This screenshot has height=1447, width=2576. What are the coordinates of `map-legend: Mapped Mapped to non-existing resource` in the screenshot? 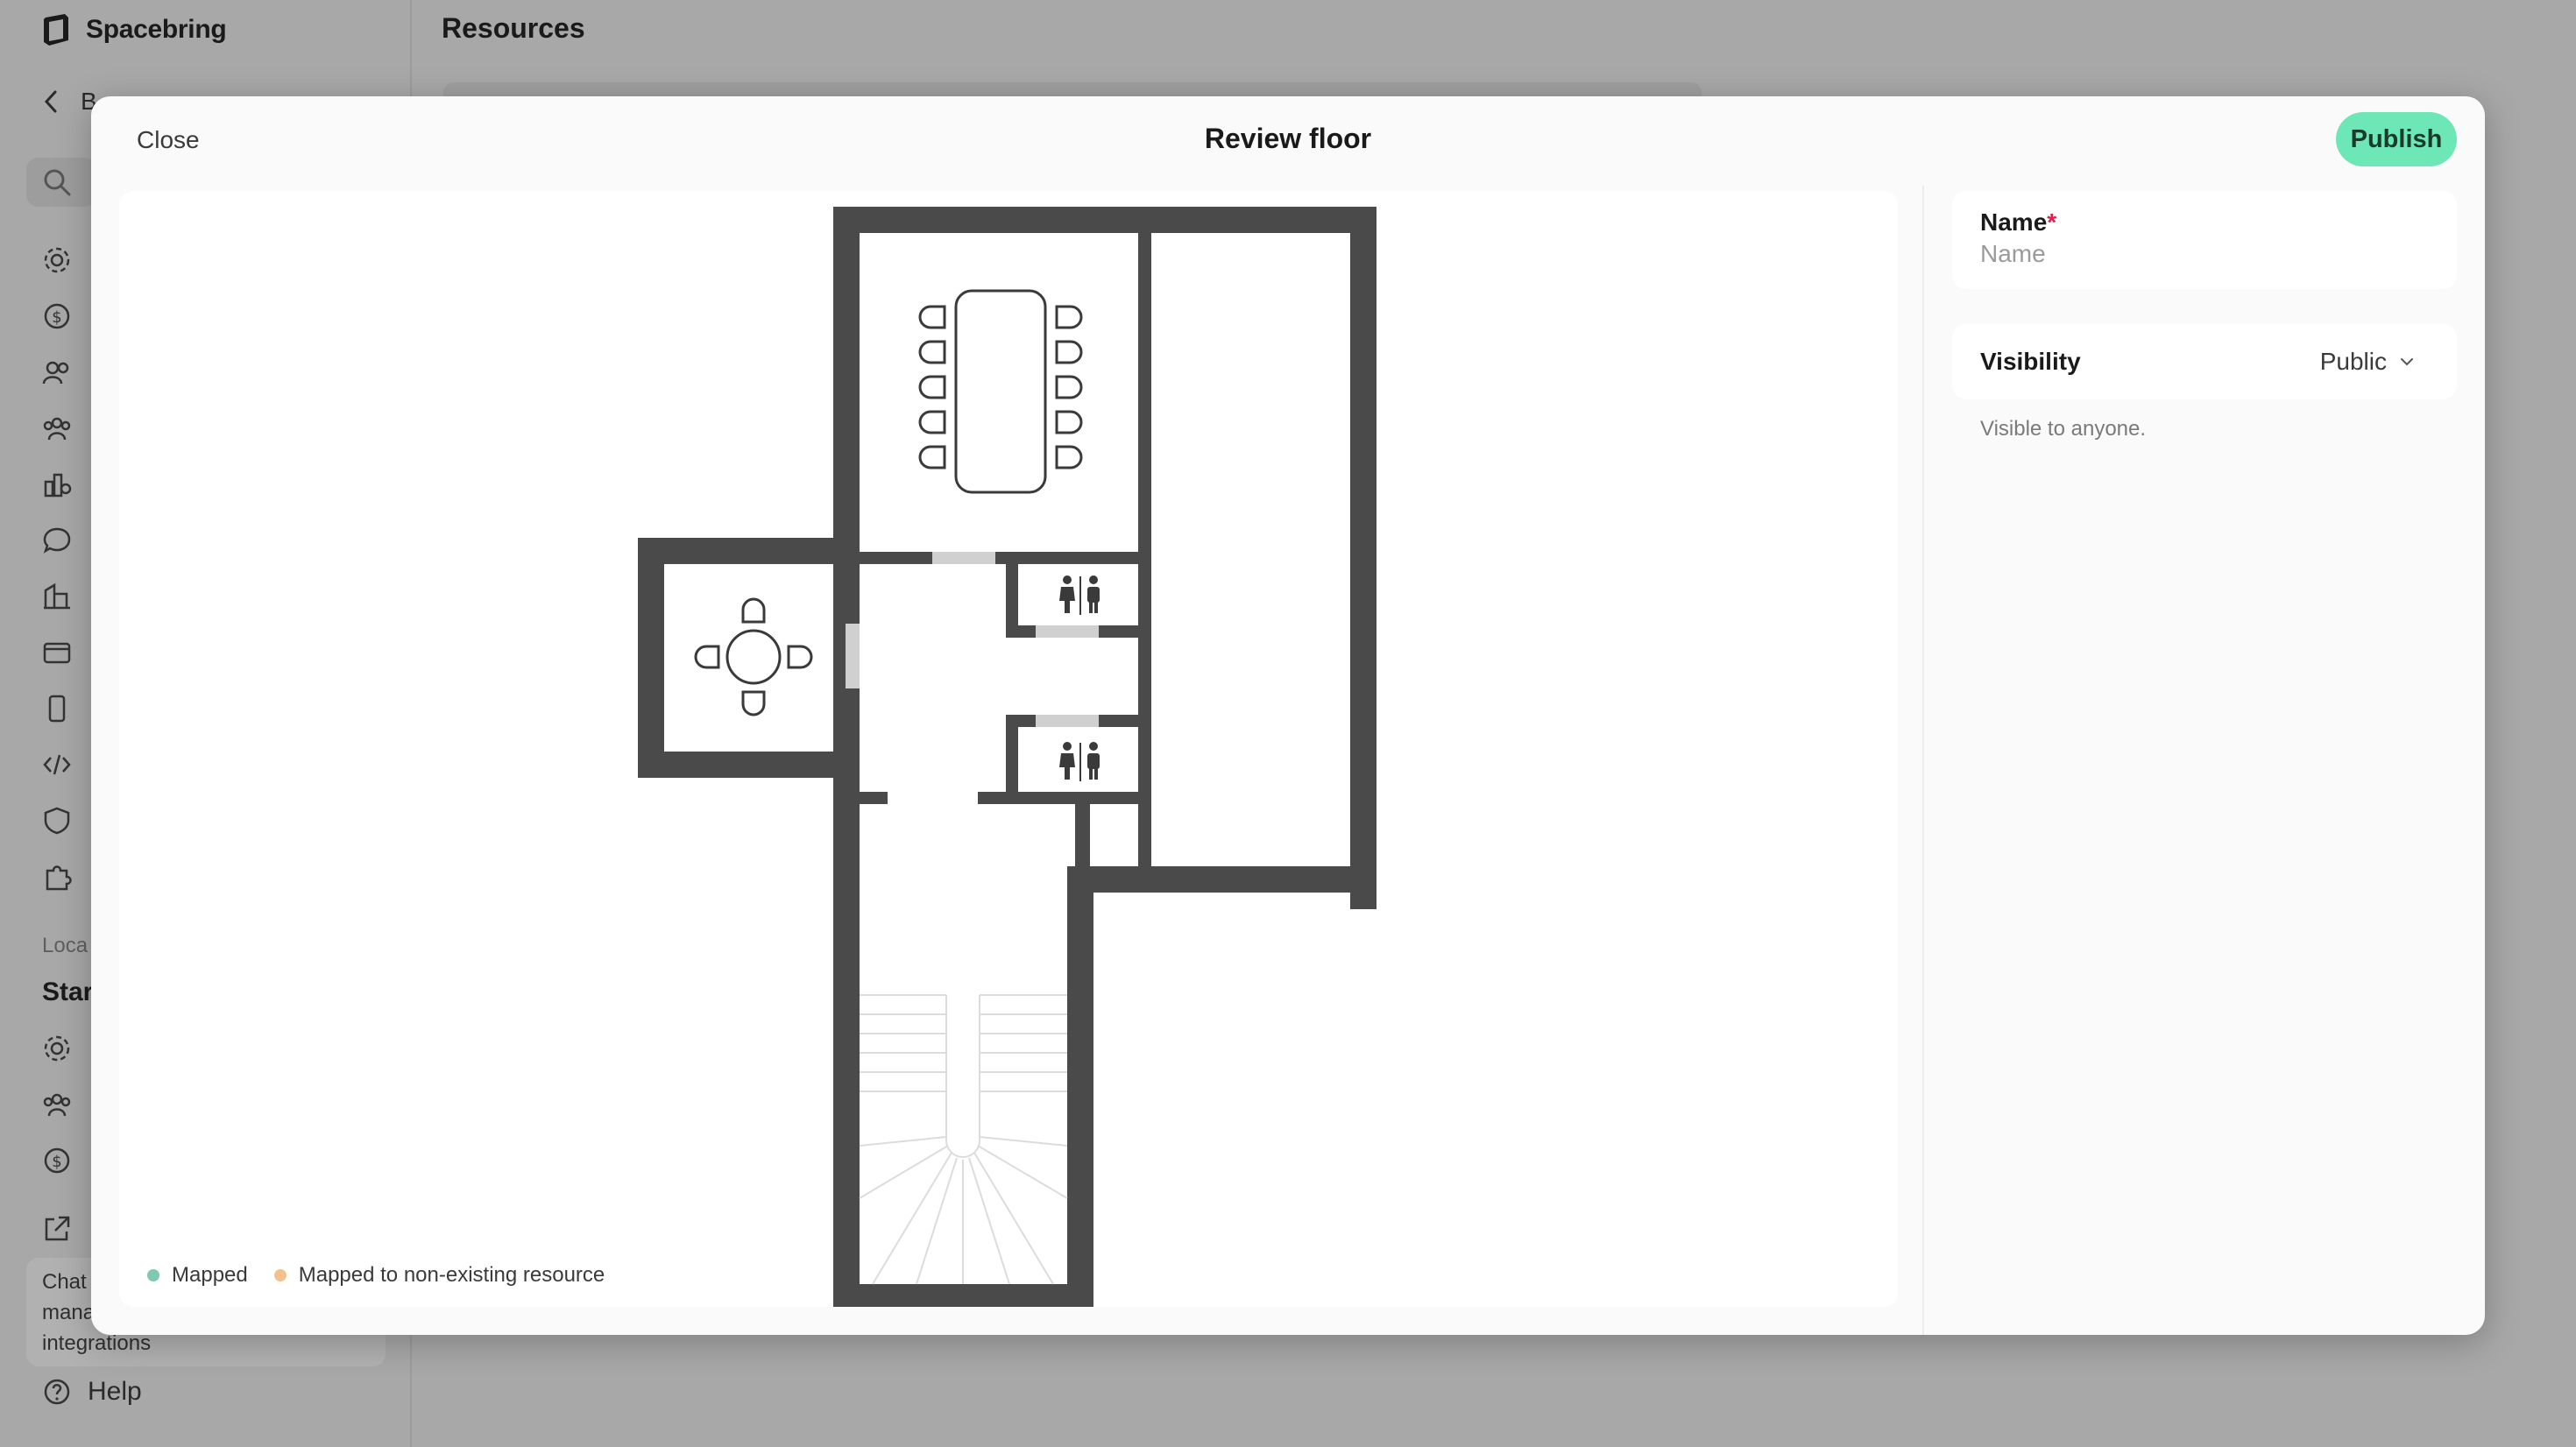 It's located at (376, 1275).